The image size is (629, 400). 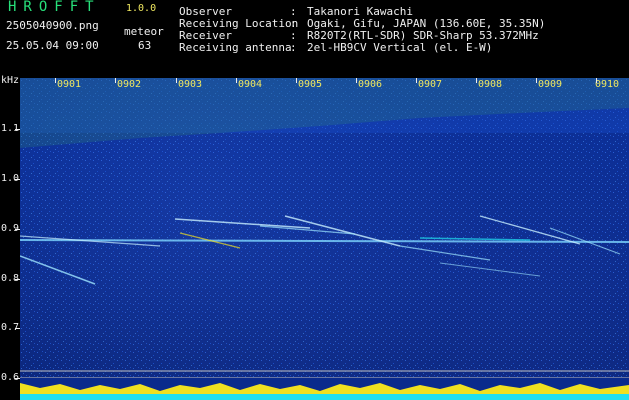 I want to click on meteor-count: 63, so click(x=145, y=45).